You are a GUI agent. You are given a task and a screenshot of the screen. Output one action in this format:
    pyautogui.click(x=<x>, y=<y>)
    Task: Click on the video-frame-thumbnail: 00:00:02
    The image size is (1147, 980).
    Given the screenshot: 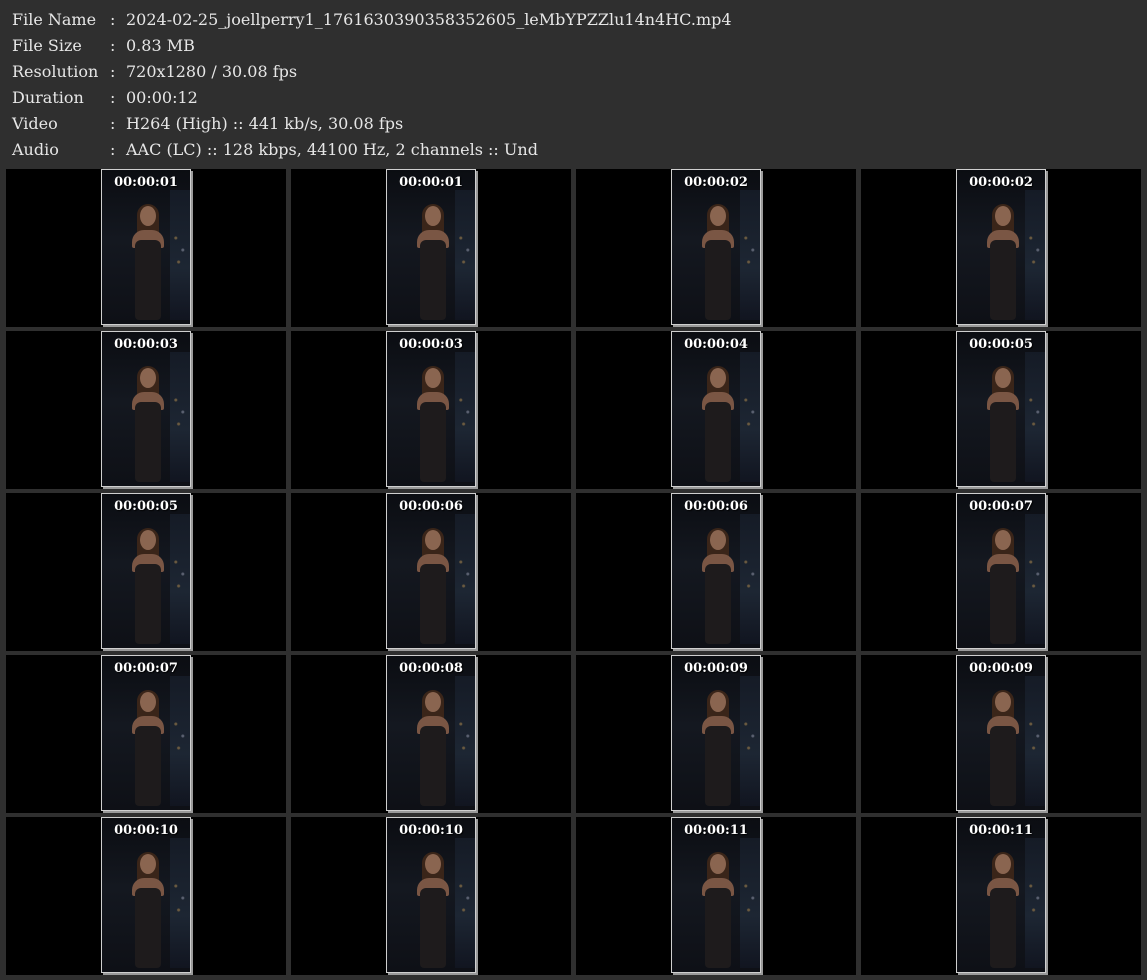 What is the action you would take?
    pyautogui.click(x=1001, y=247)
    